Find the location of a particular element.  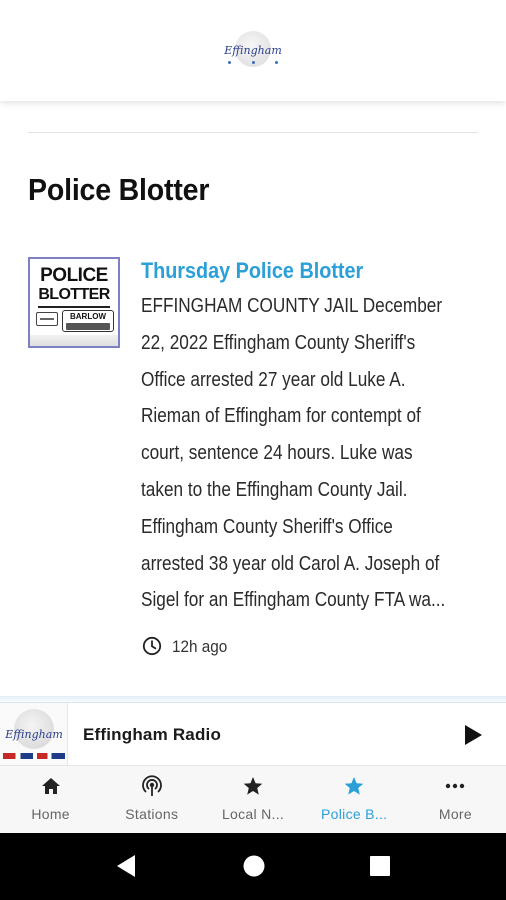

station-logo: Effingham is located at coordinates (253, 50).